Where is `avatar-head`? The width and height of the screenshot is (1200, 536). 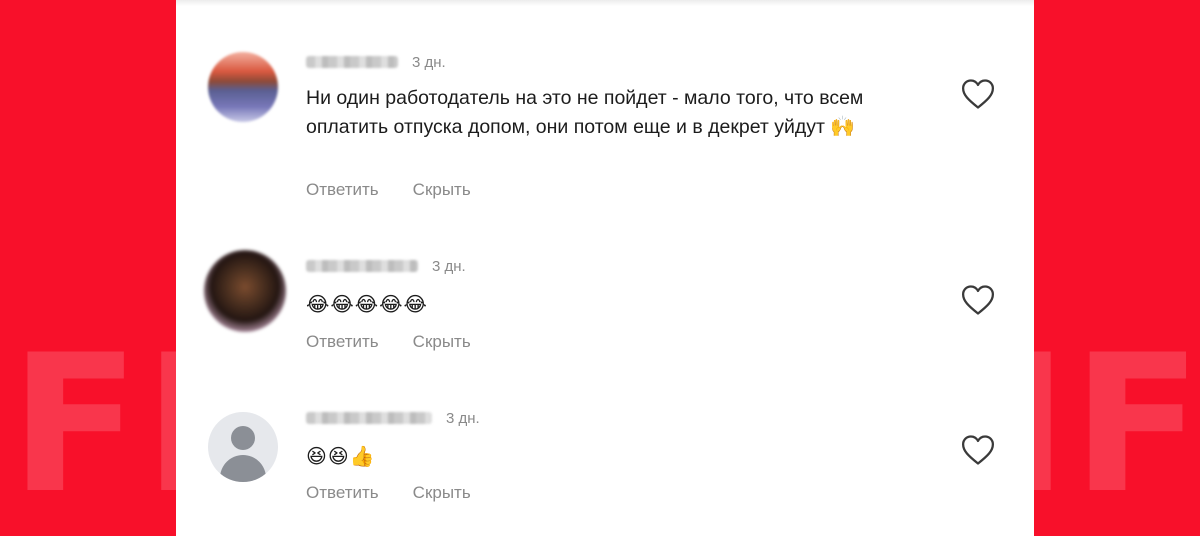
avatar-head is located at coordinates (243, 438).